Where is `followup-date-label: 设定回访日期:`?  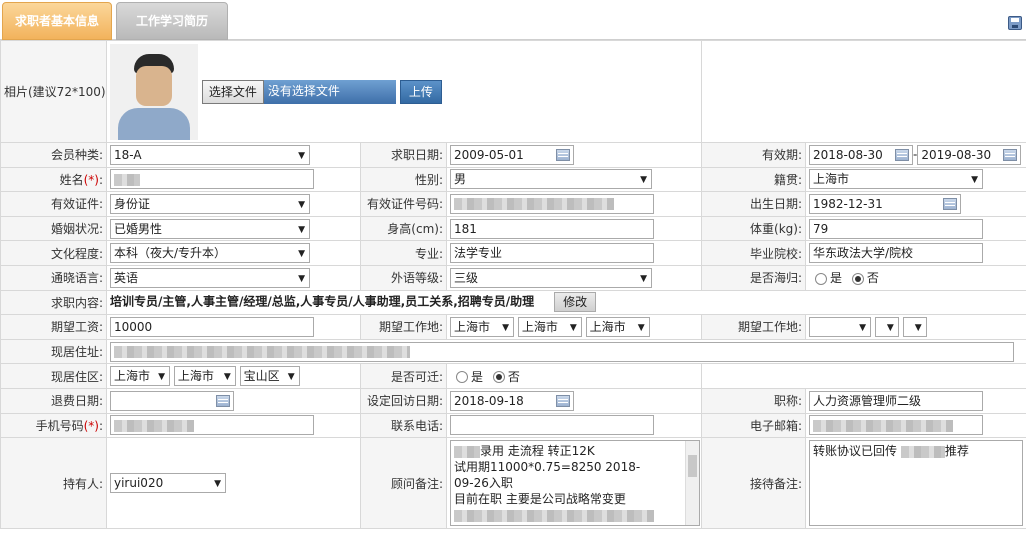
followup-date-label: 设定回访日期: is located at coordinates (403, 400).